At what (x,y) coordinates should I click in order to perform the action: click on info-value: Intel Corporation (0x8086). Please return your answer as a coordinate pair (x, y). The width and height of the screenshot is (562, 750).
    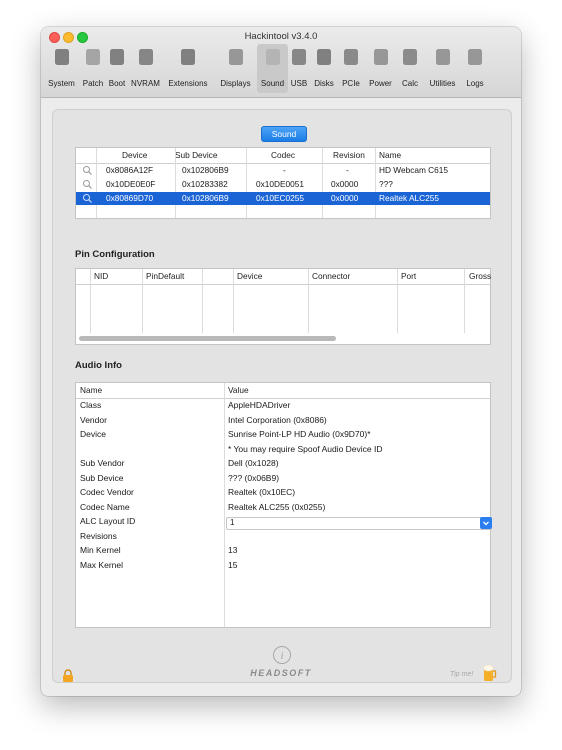
    Looking at the image, I should click on (277, 419).